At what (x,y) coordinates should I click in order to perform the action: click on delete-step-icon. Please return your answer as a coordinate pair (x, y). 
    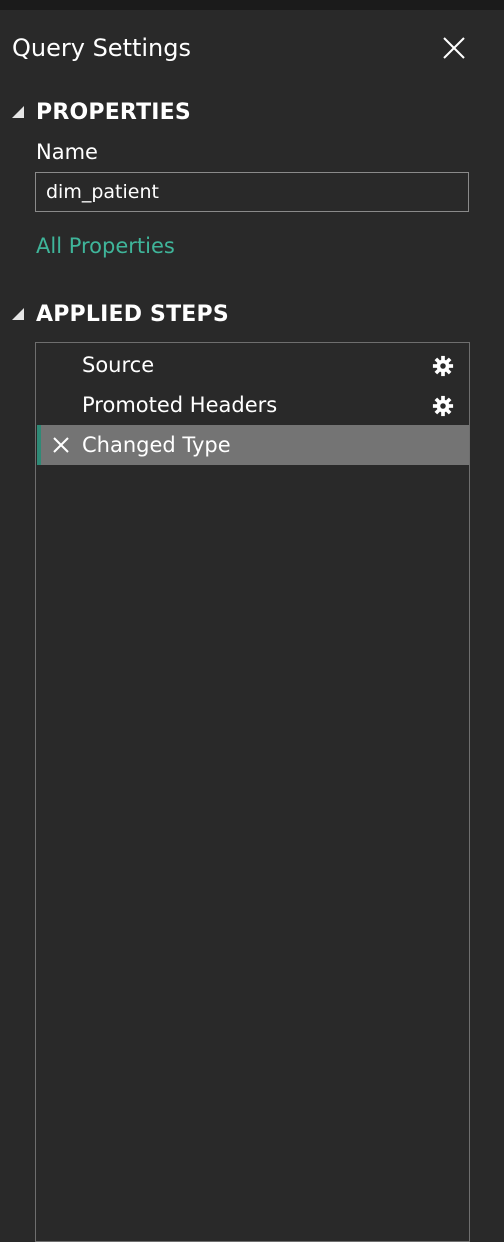
    Looking at the image, I should click on (61, 445).